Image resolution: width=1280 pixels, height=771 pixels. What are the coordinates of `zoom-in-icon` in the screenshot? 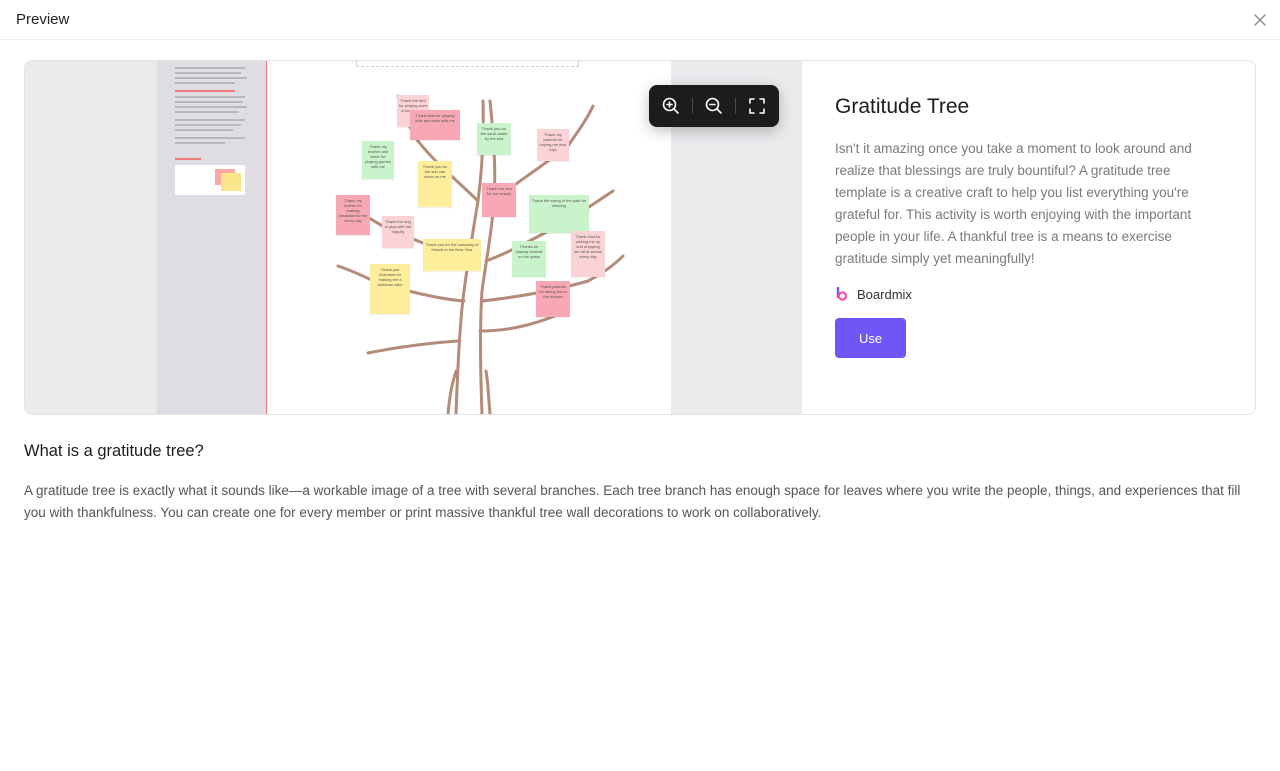 It's located at (671, 106).